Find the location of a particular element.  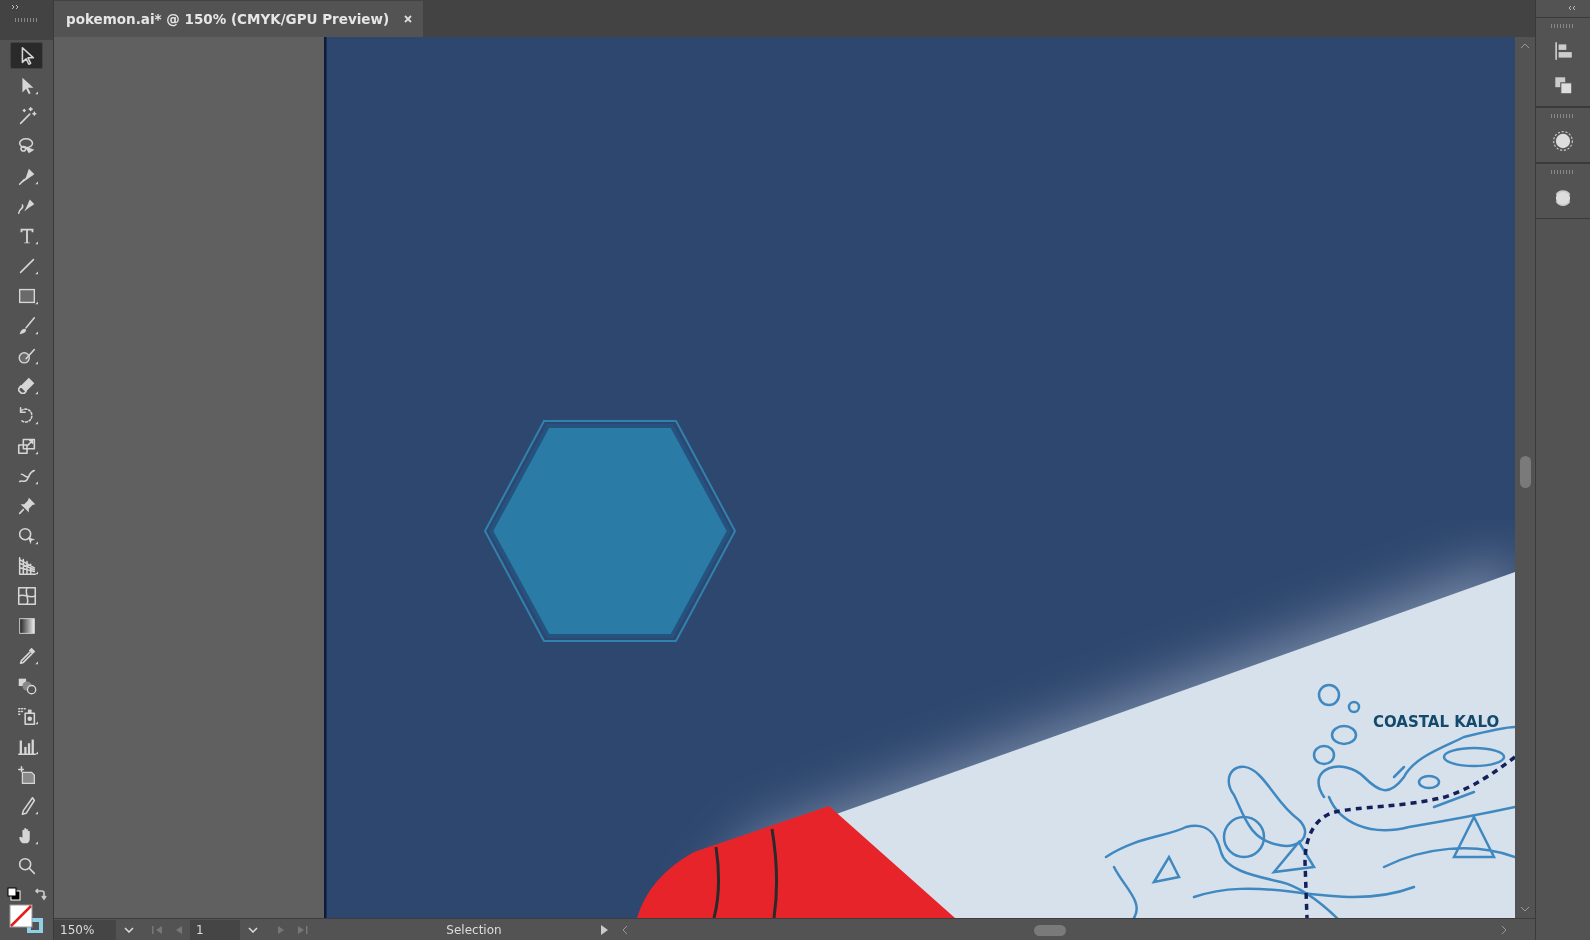

dotted-circle-icon is located at coordinates (1563, 141).